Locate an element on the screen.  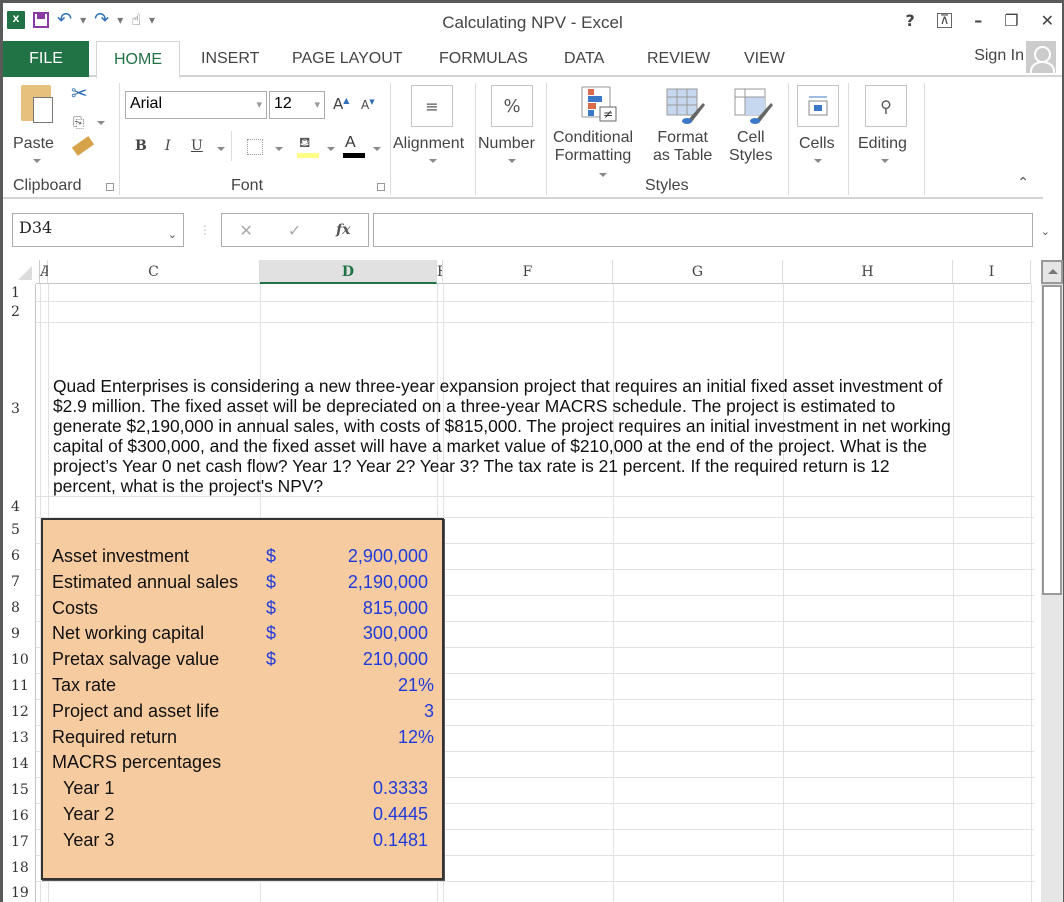
input-row: Tax rate 21% is located at coordinates (242, 686).